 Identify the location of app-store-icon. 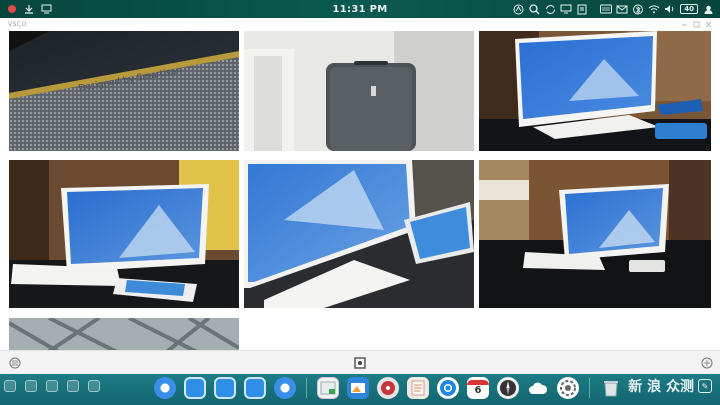
(518, 9).